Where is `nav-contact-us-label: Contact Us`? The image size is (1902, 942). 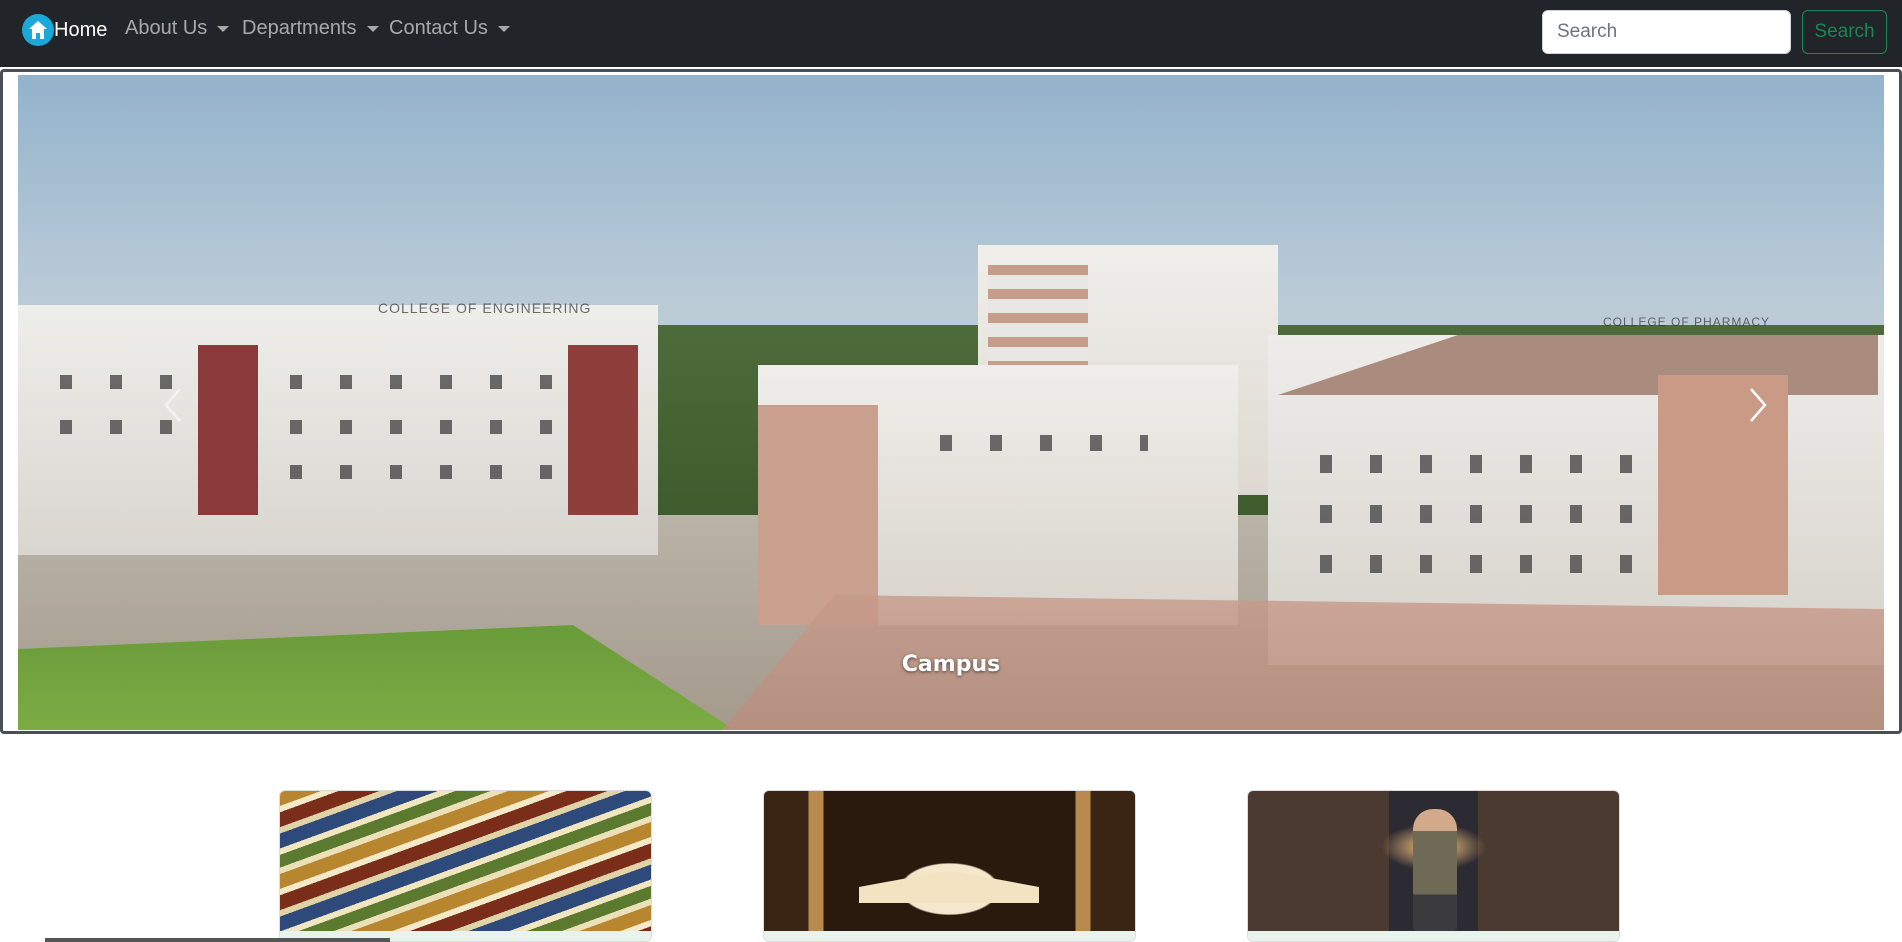 nav-contact-us-label: Contact Us is located at coordinates (438, 28).